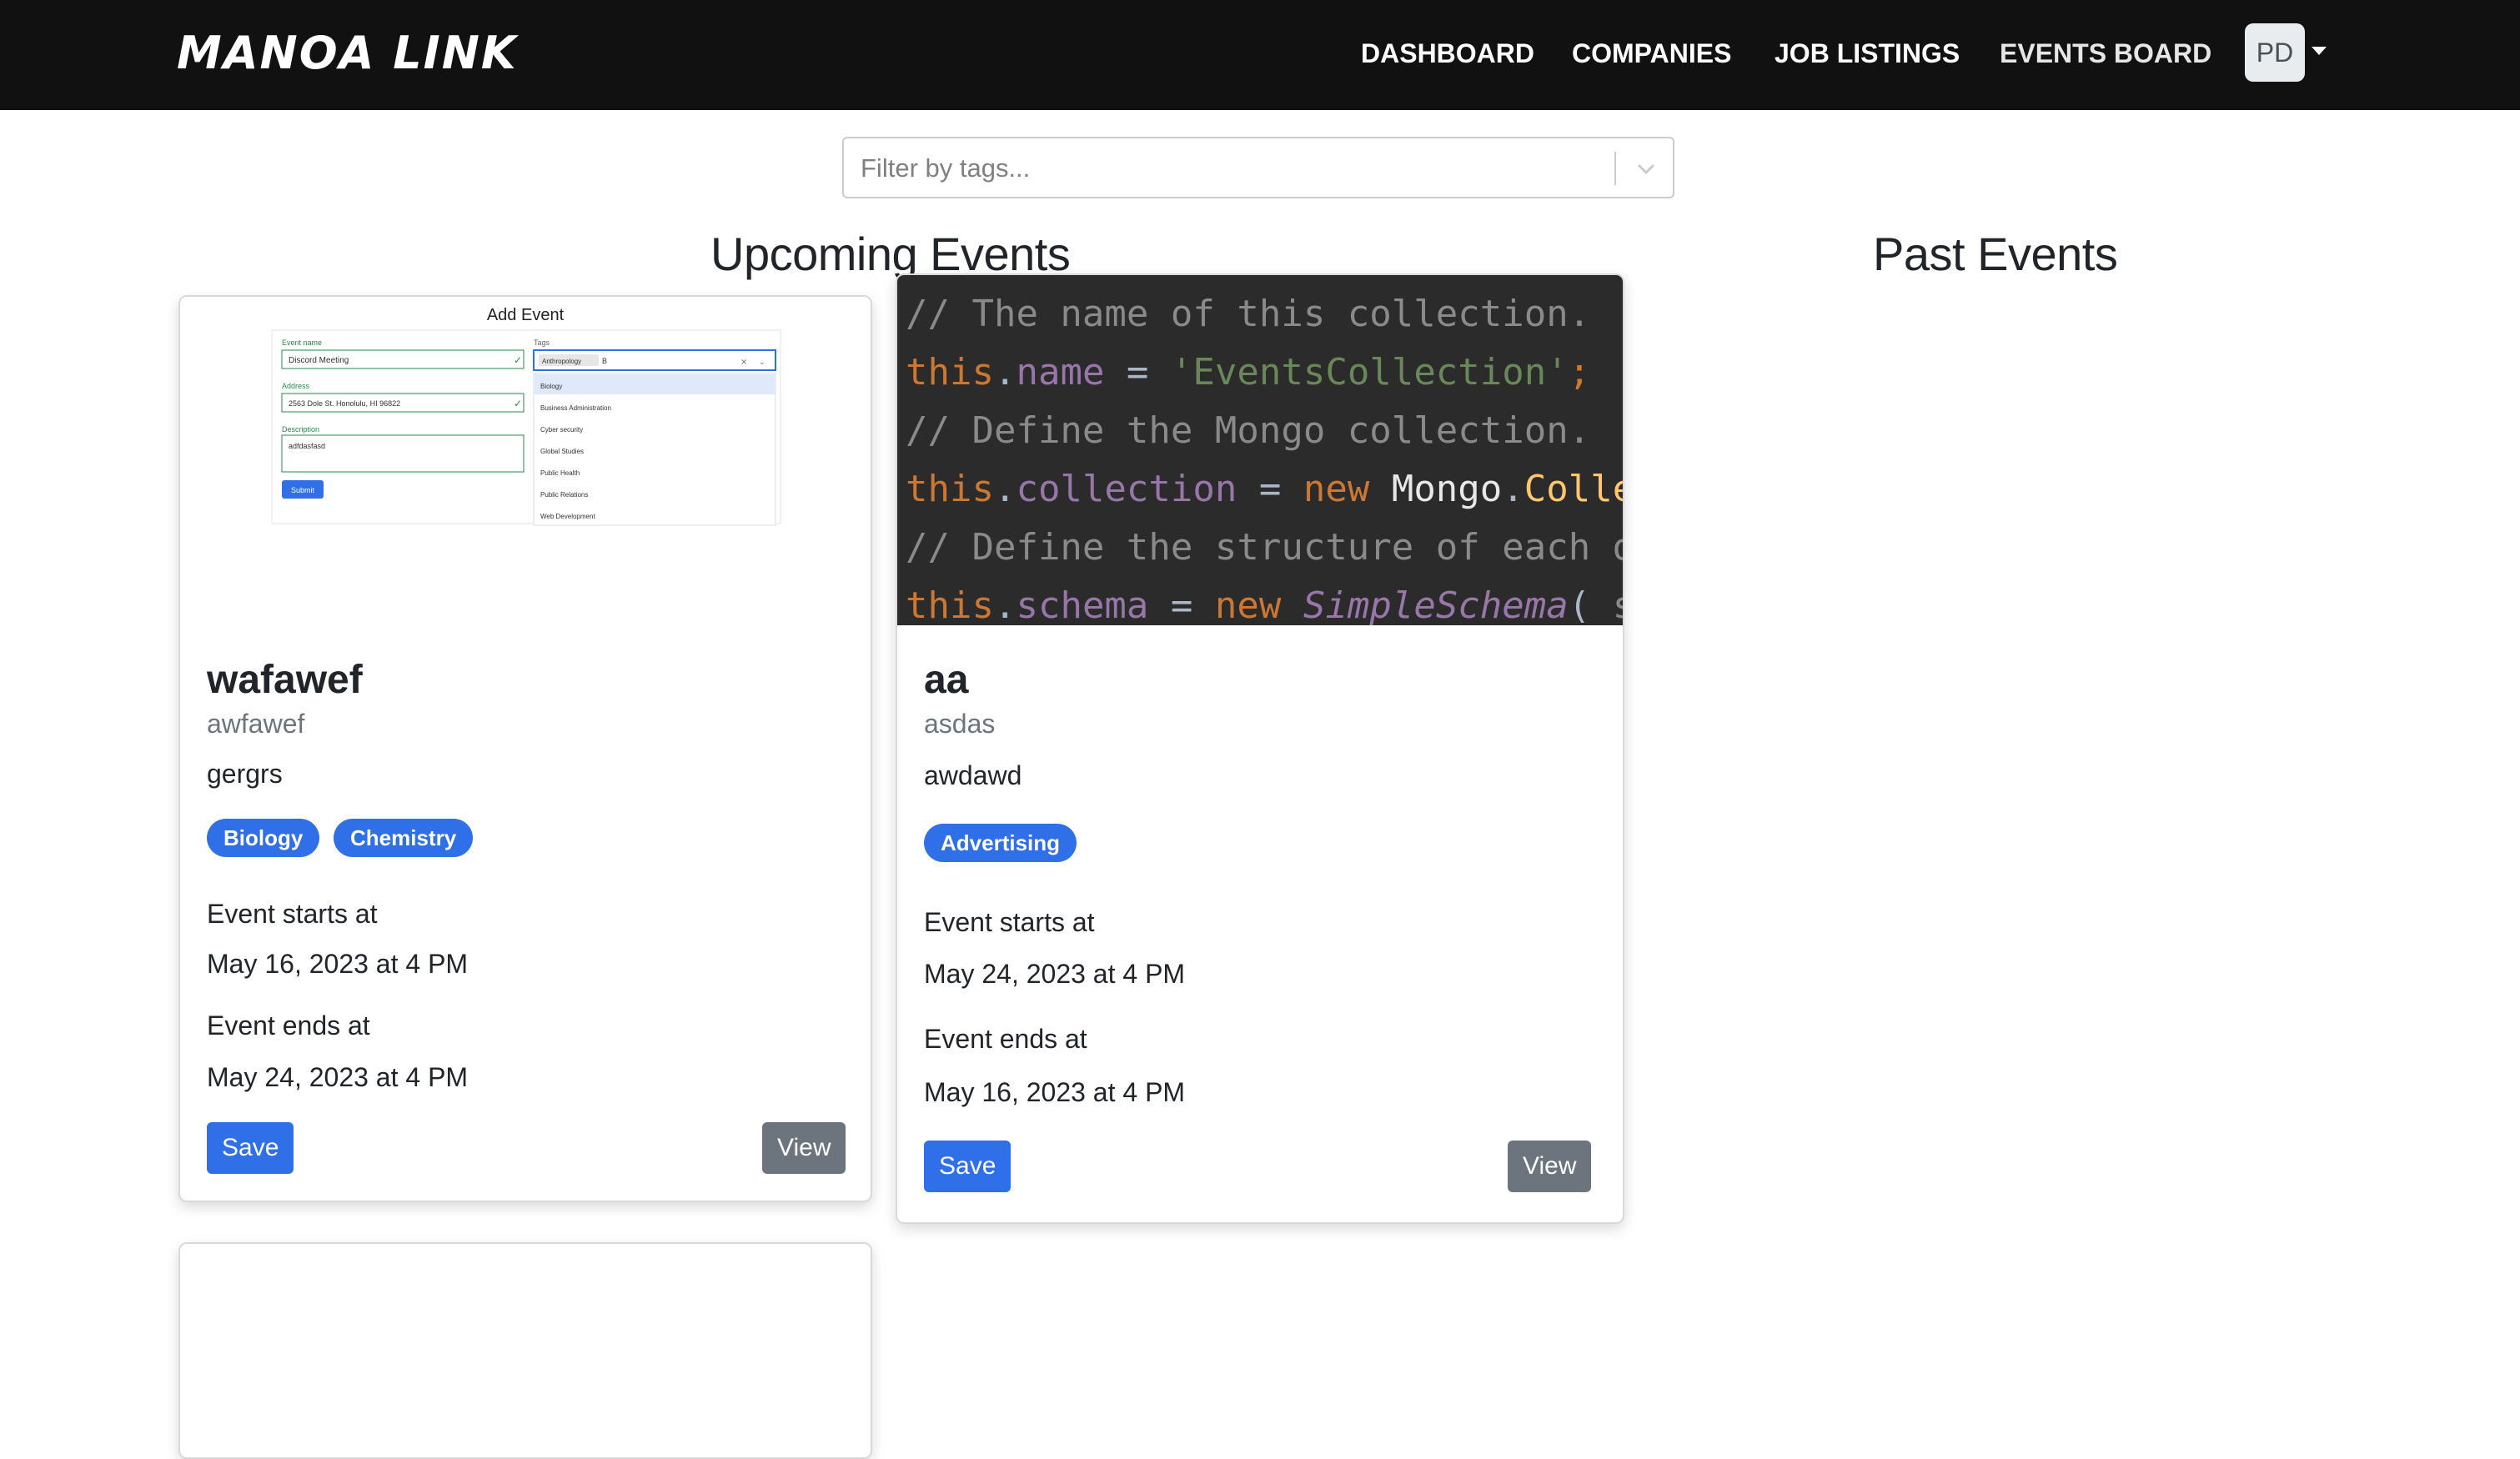 The image size is (2520, 1459). Describe the element at coordinates (303, 490) in the screenshot. I see `thumb-submit-label: Submit` at that location.